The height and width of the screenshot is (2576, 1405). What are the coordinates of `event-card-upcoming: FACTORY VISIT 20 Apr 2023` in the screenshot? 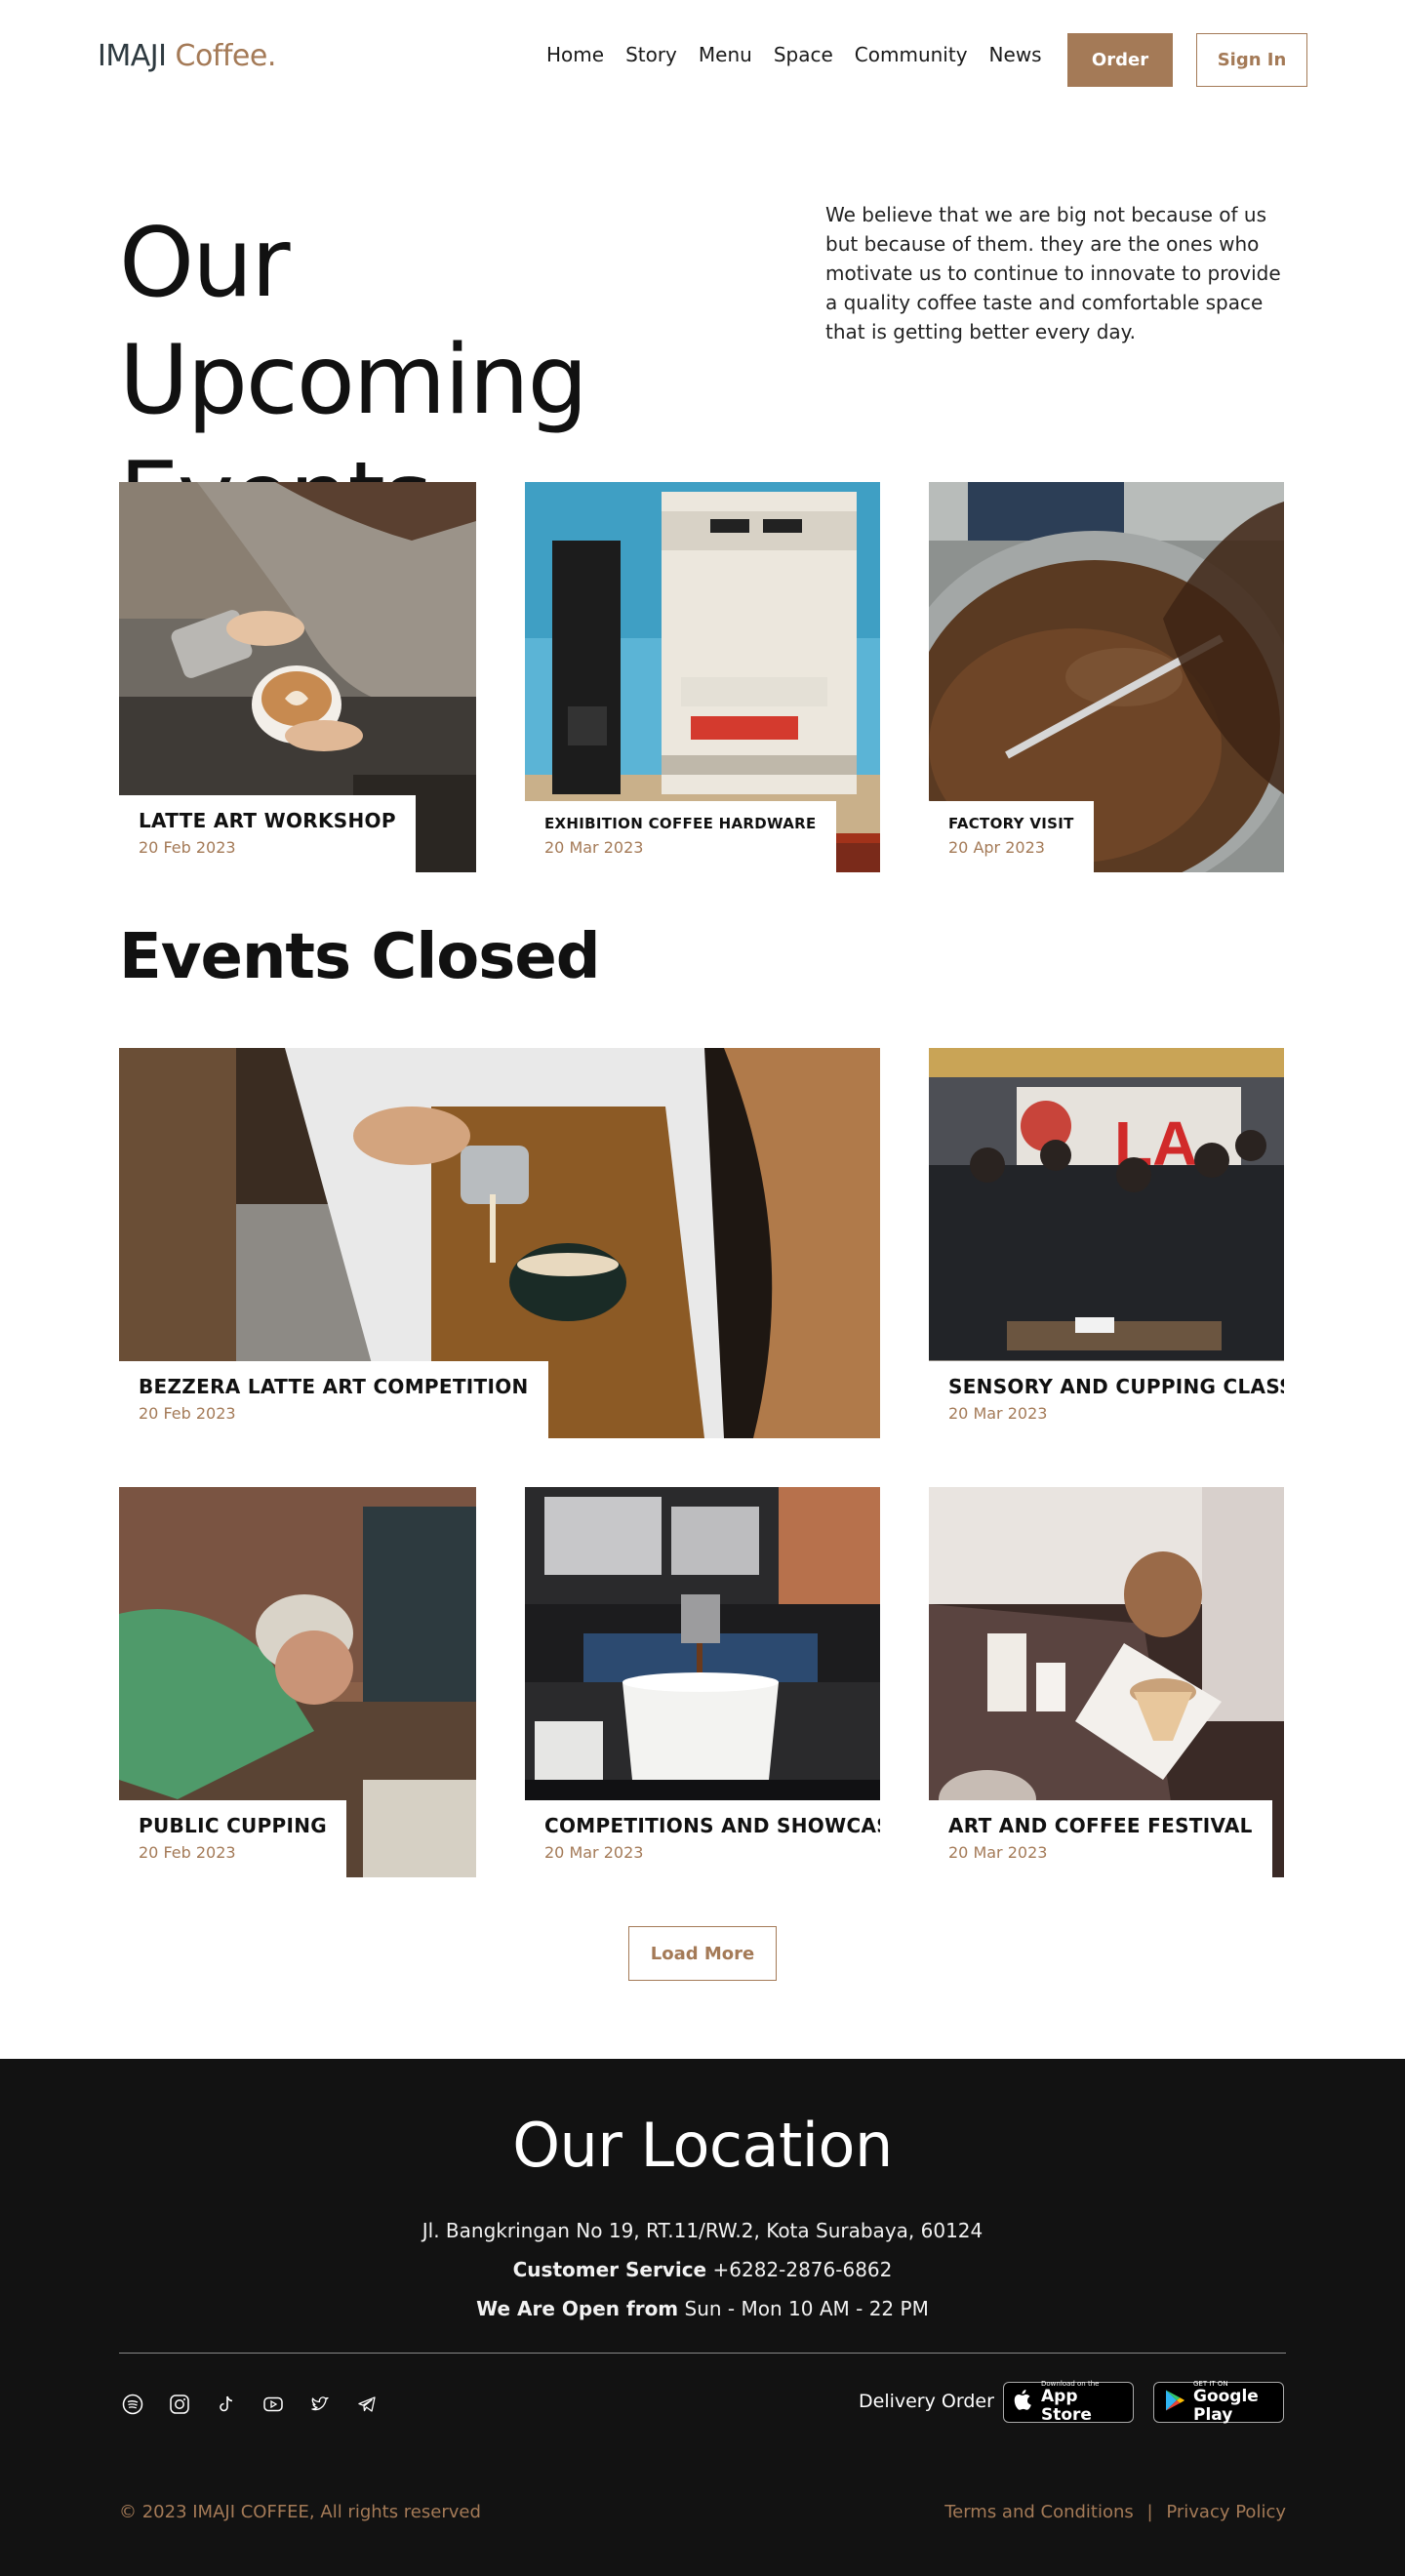 It's located at (1106, 677).